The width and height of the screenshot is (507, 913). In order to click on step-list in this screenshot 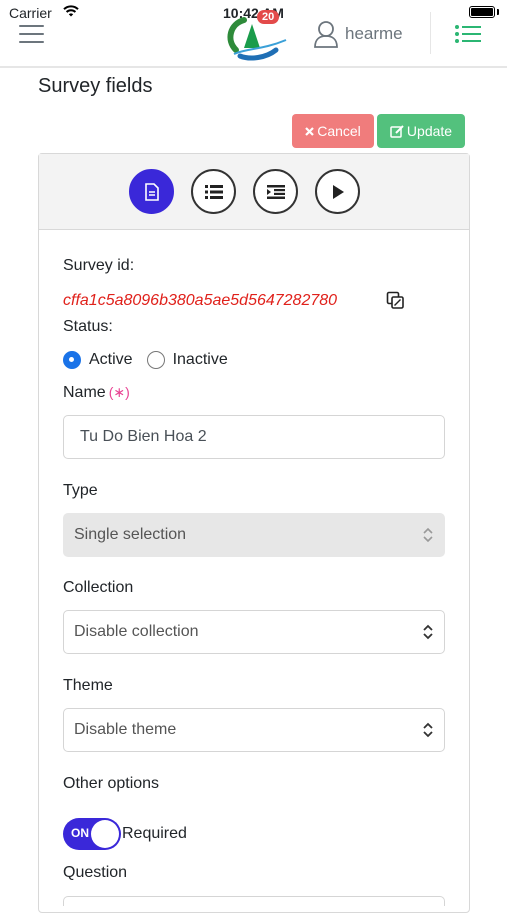, I will do `click(213, 191)`.